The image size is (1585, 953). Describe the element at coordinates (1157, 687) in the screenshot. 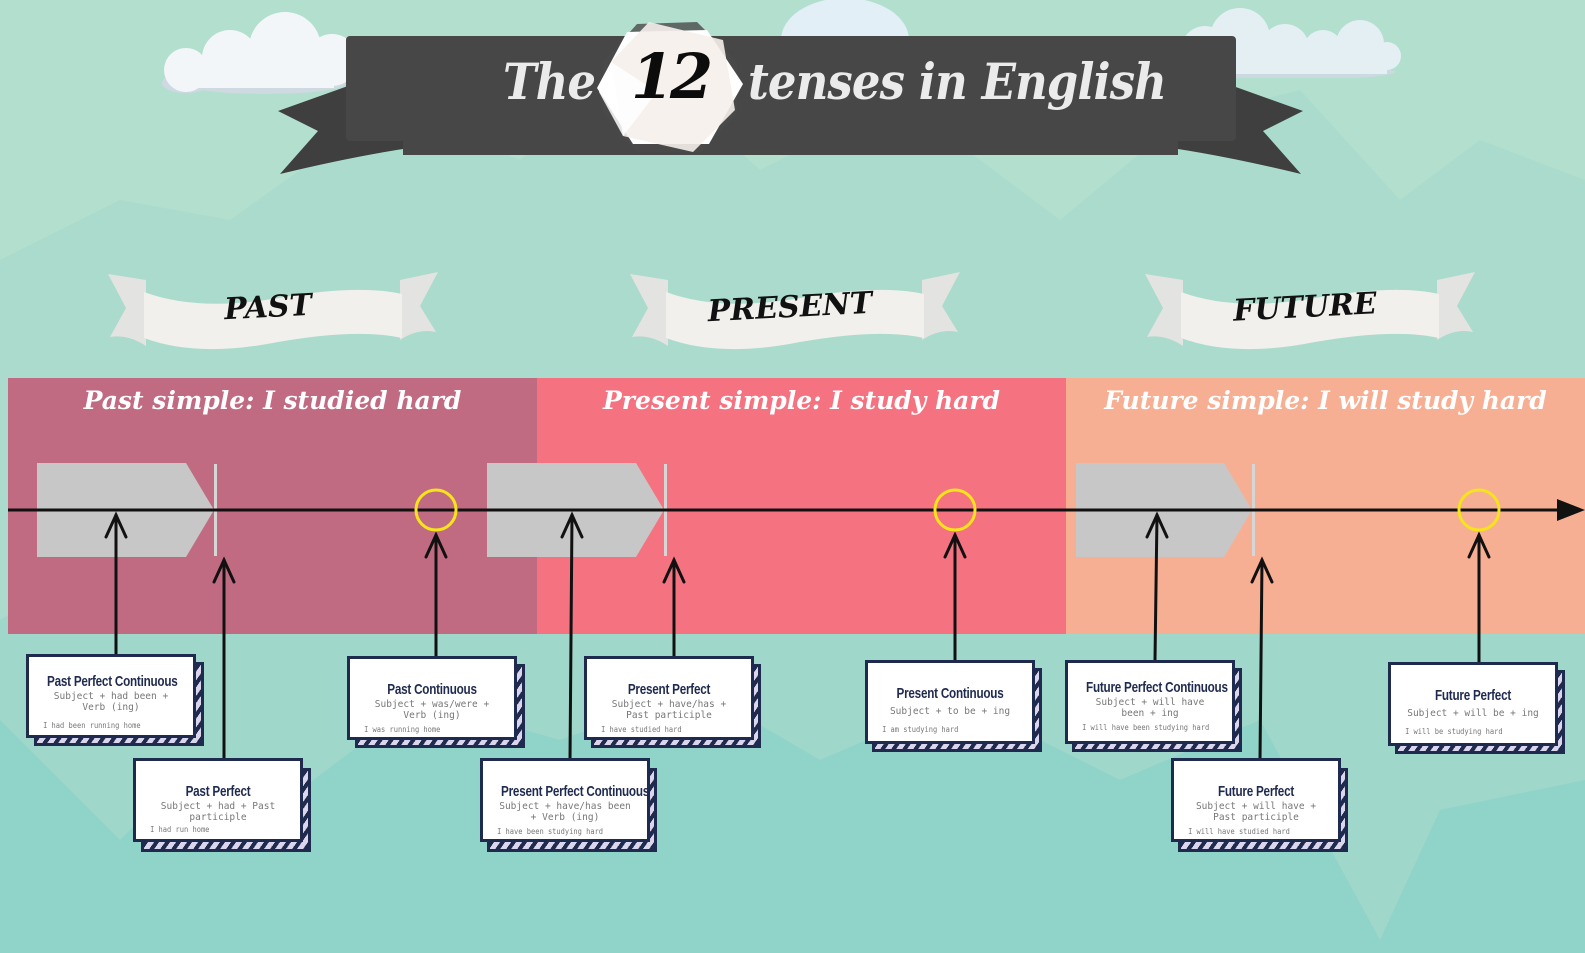

I see `card-title: Future Perfect Continuous` at that location.